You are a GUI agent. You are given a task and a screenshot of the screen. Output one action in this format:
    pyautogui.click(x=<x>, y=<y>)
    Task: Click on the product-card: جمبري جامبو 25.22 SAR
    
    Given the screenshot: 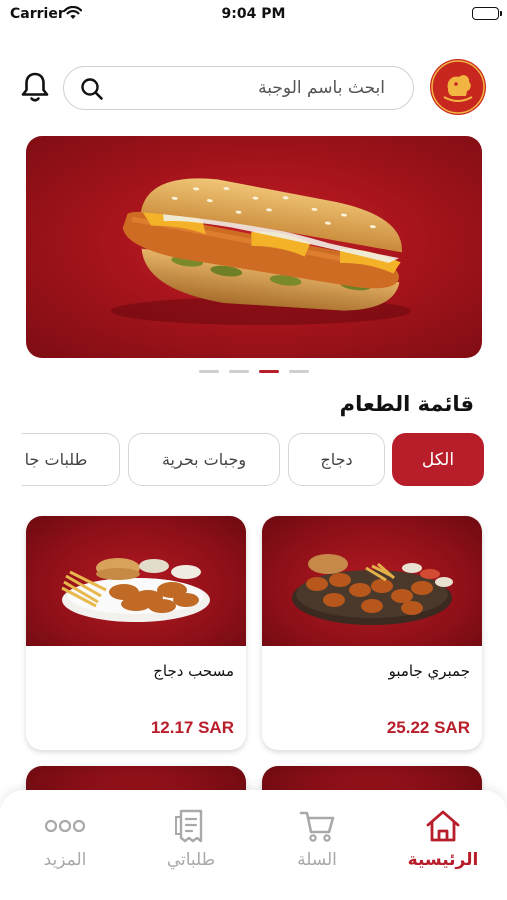 What is the action you would take?
    pyautogui.click(x=372, y=633)
    